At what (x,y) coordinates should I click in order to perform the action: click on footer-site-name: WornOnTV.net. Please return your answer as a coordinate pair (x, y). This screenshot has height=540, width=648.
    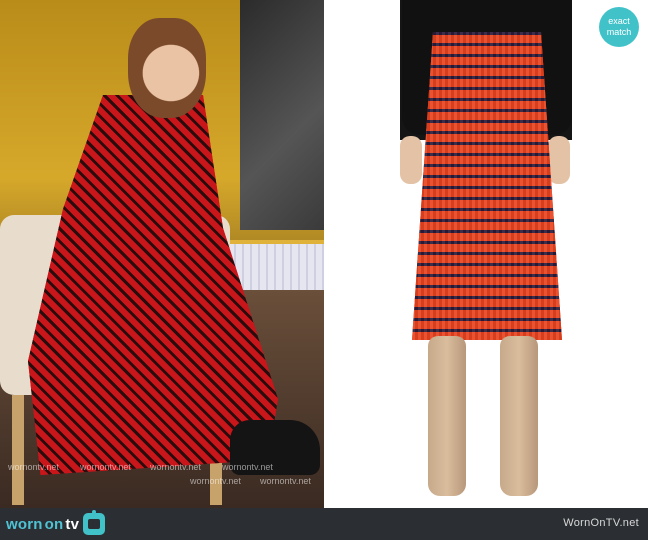
    Looking at the image, I should click on (601, 523).